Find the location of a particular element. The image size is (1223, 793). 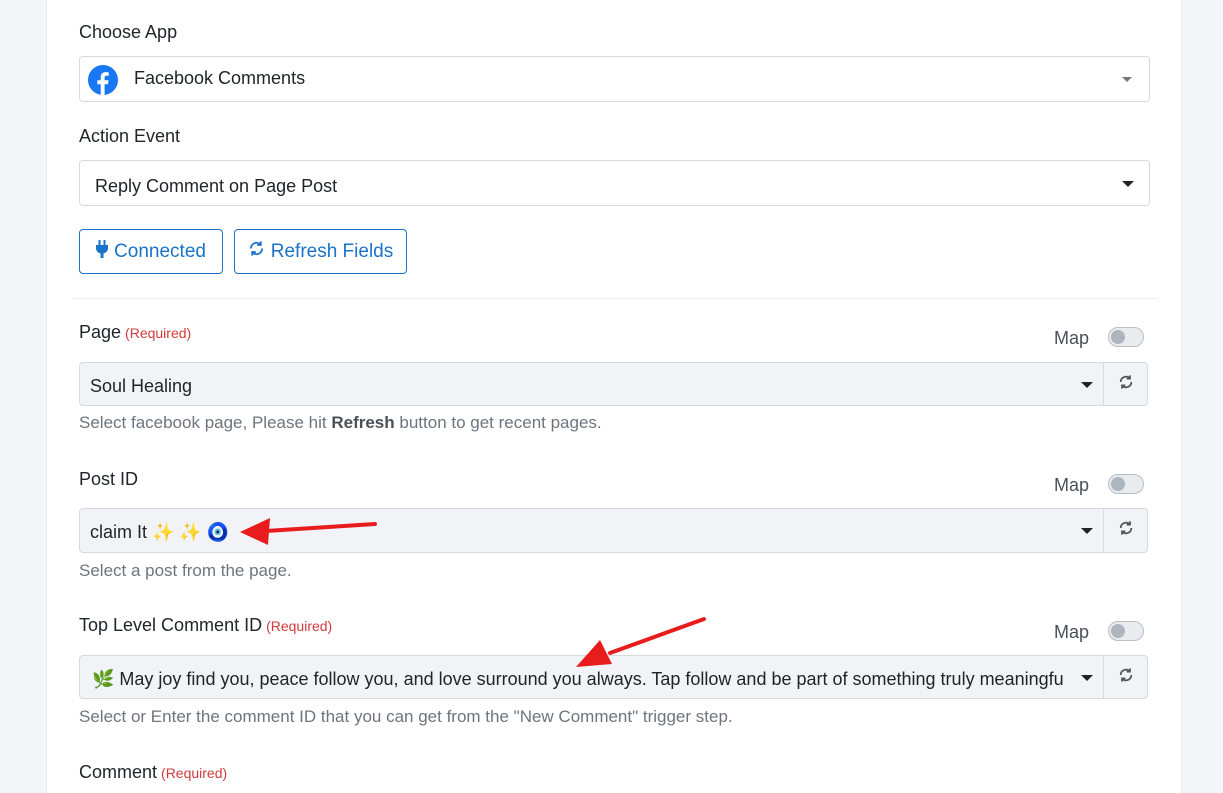

refresh-fields-label: Refresh Fields is located at coordinates (332, 251).